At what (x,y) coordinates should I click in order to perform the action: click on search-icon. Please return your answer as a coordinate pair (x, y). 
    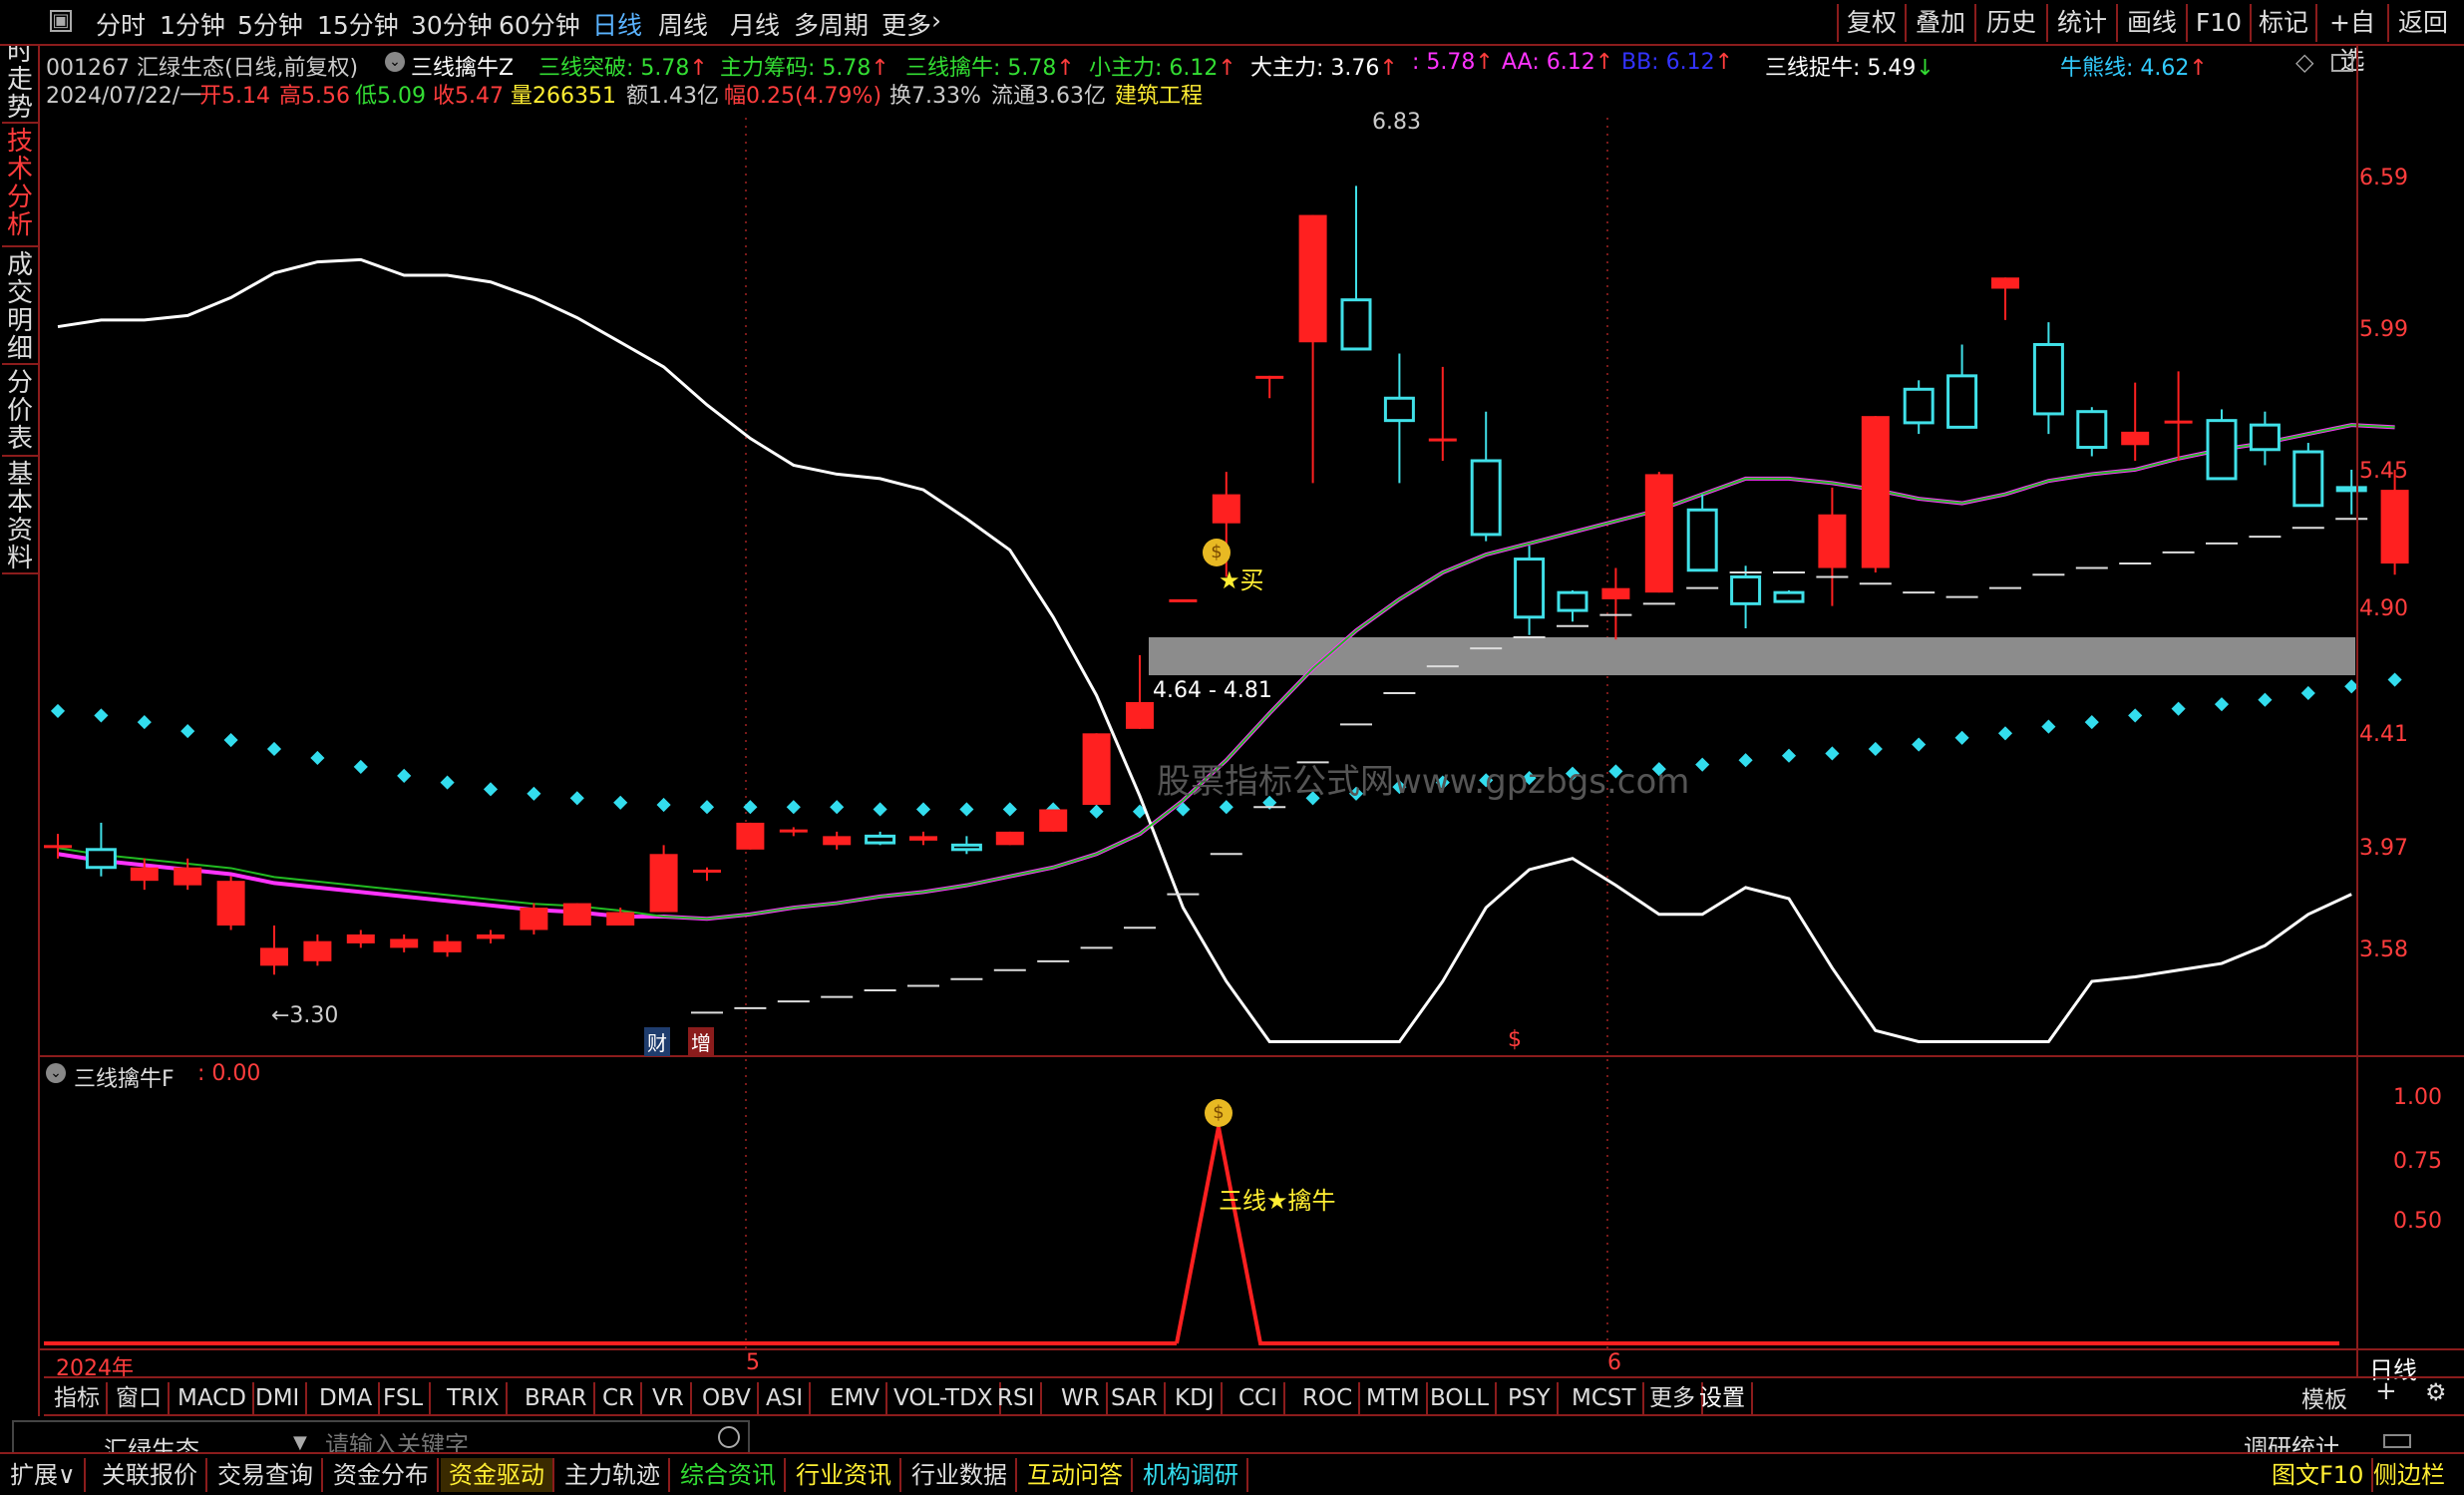
    Looking at the image, I should click on (729, 1437).